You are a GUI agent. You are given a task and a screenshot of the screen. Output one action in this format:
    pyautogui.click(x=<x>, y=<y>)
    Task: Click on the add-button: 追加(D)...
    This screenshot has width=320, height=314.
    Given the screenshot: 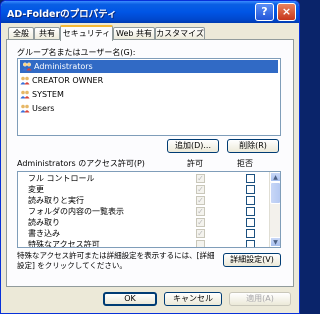 What is the action you would take?
    pyautogui.click(x=193, y=146)
    